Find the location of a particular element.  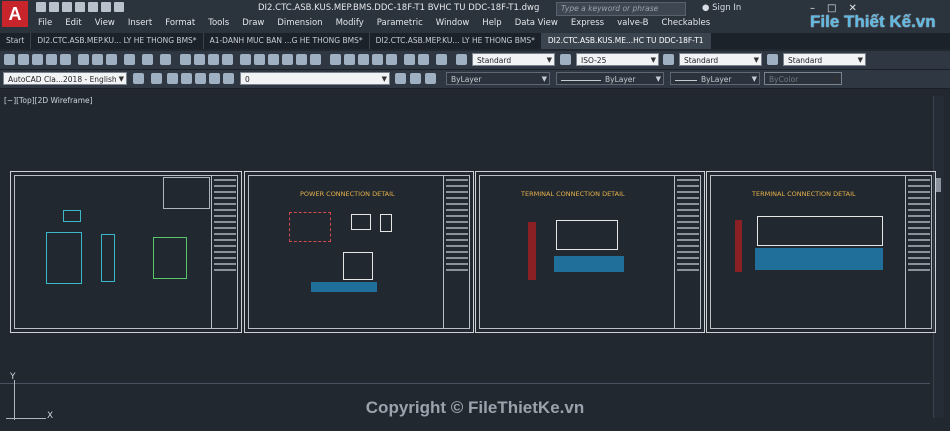

cabinet-top is located at coordinates (72, 216).